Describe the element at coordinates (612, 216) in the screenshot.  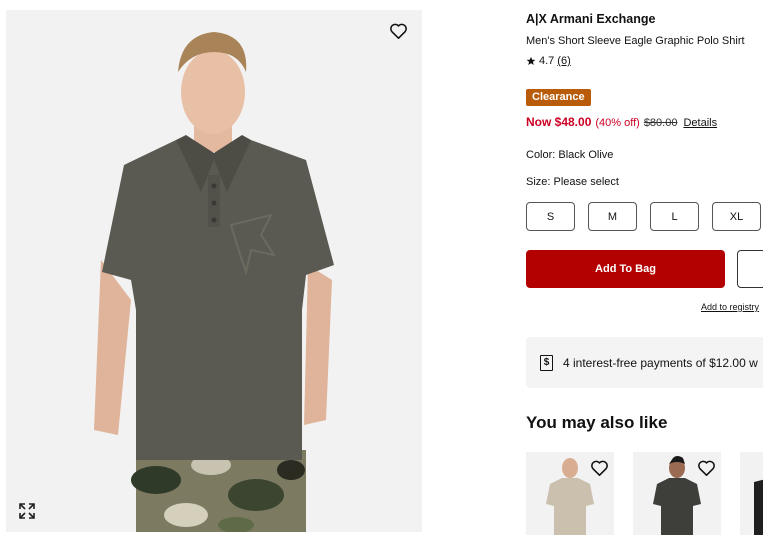
I see `size-option-m: M` at that location.